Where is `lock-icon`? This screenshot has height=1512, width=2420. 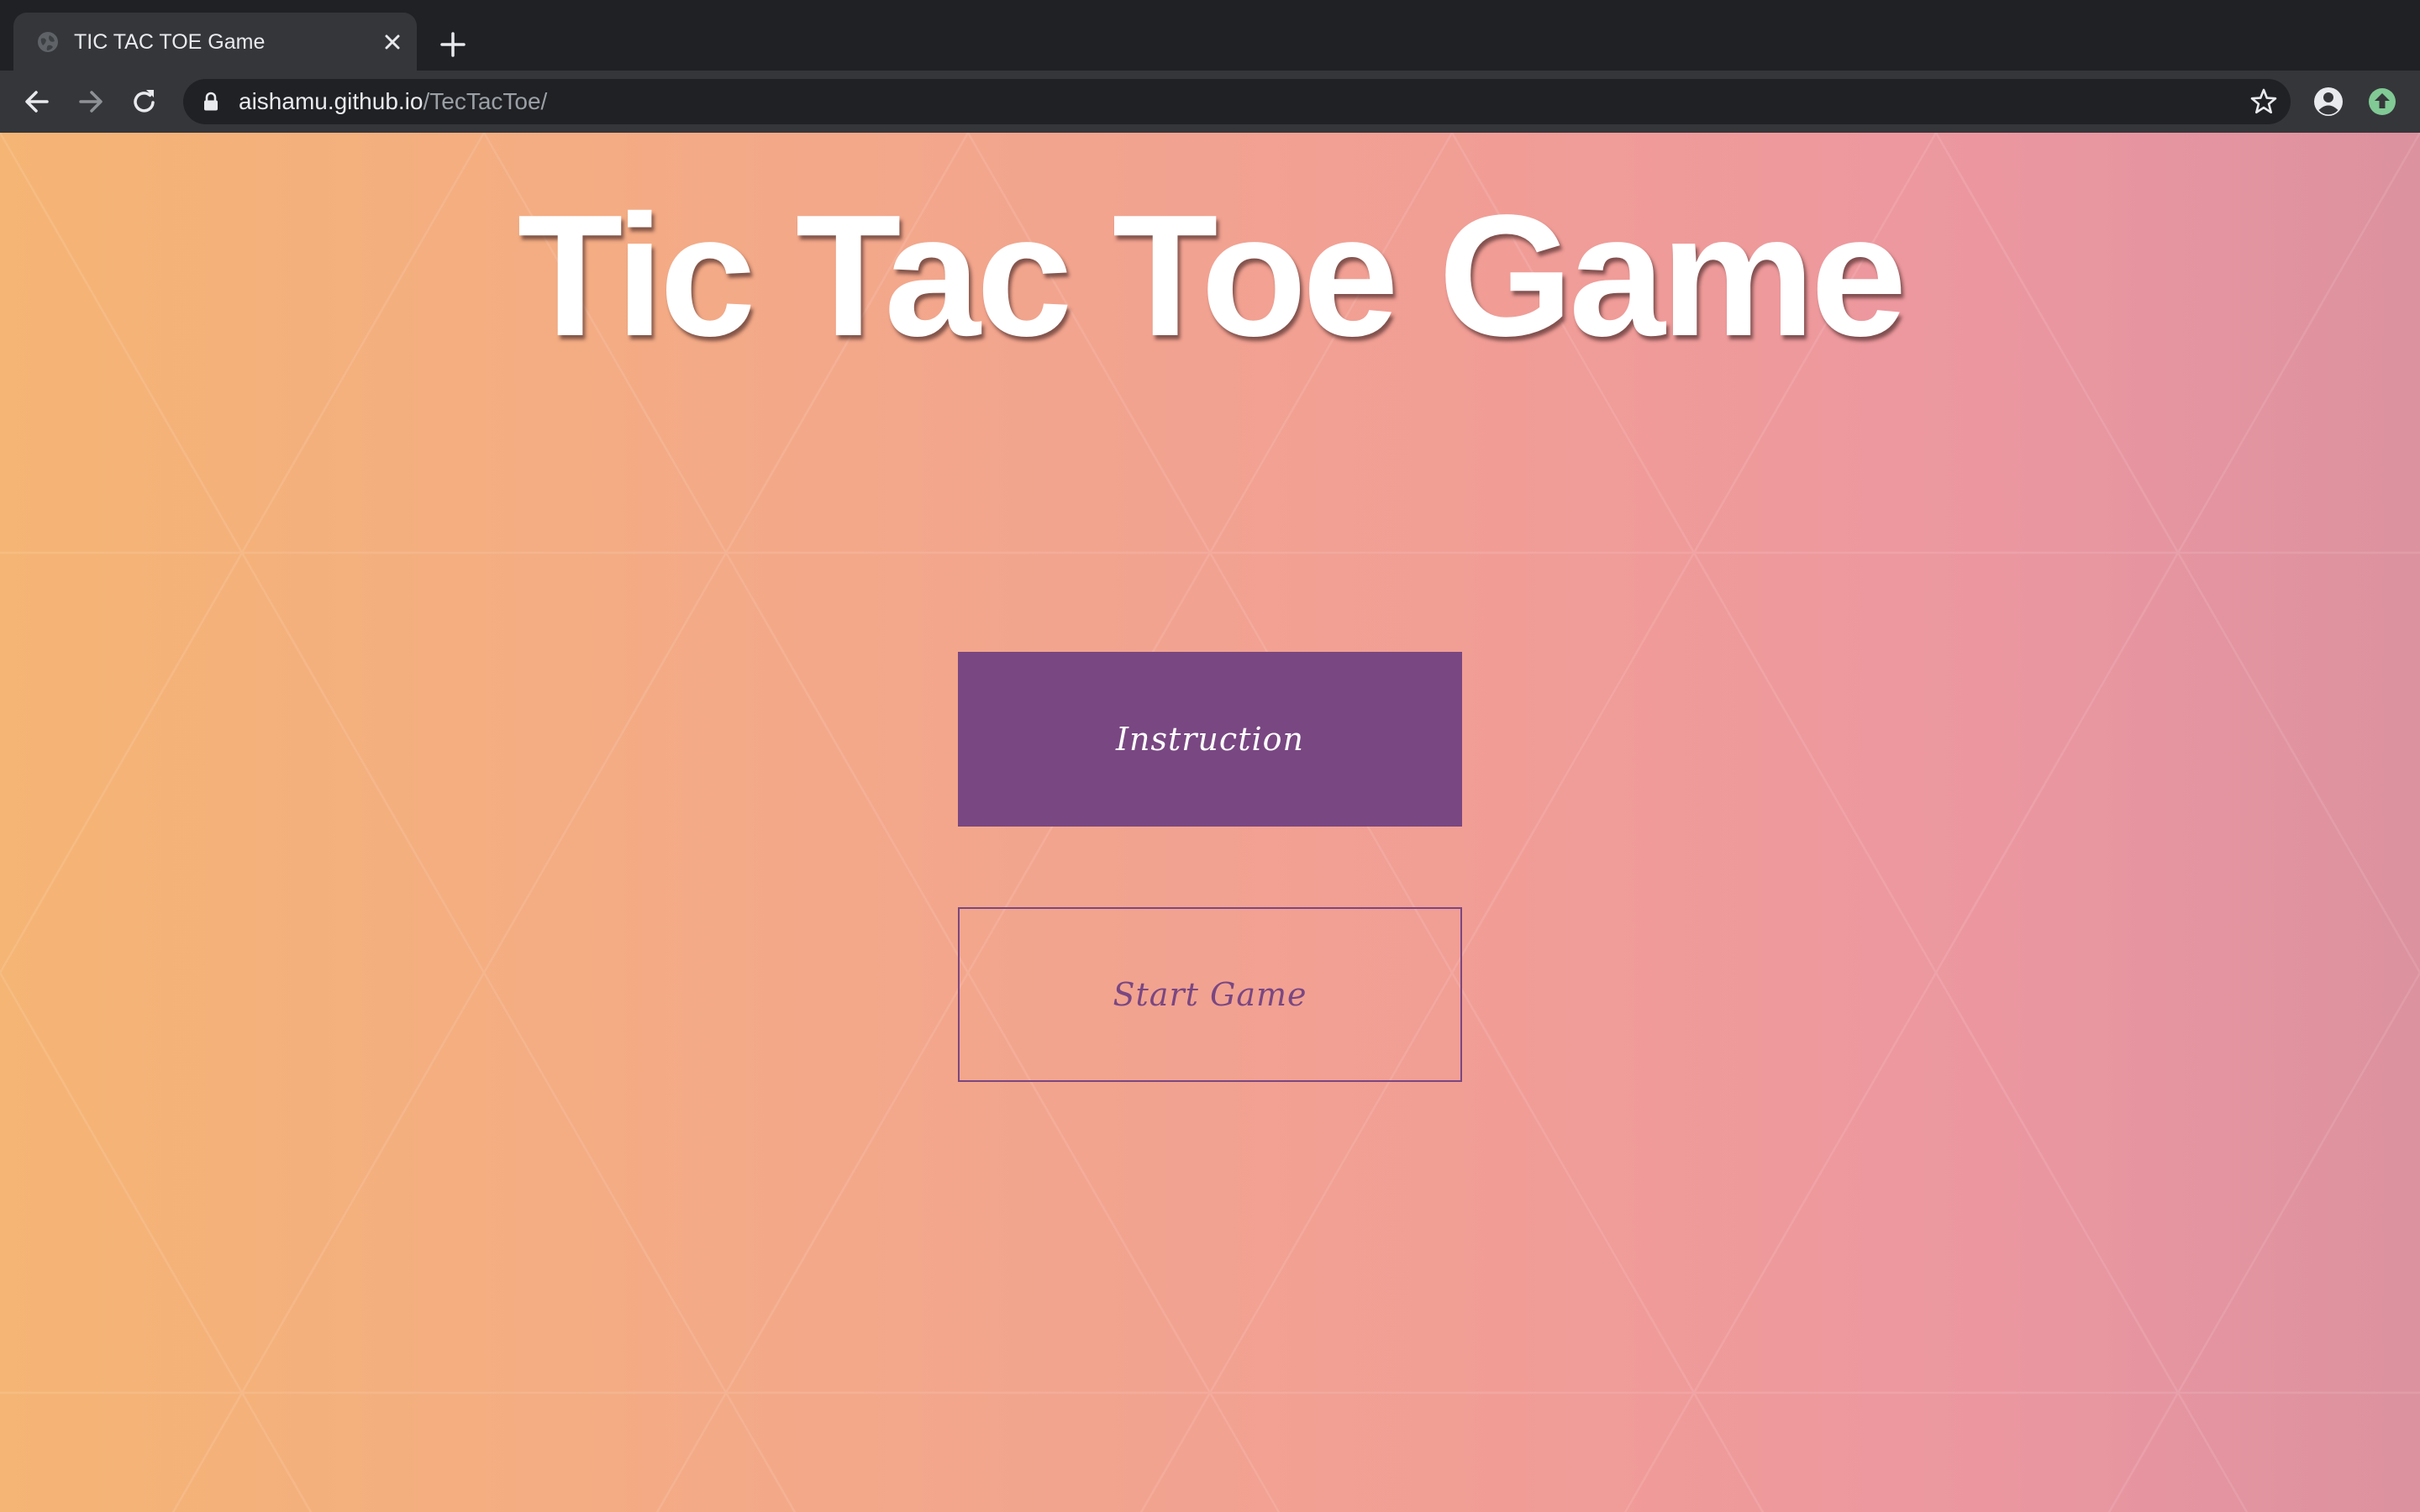
lock-icon is located at coordinates (211, 101).